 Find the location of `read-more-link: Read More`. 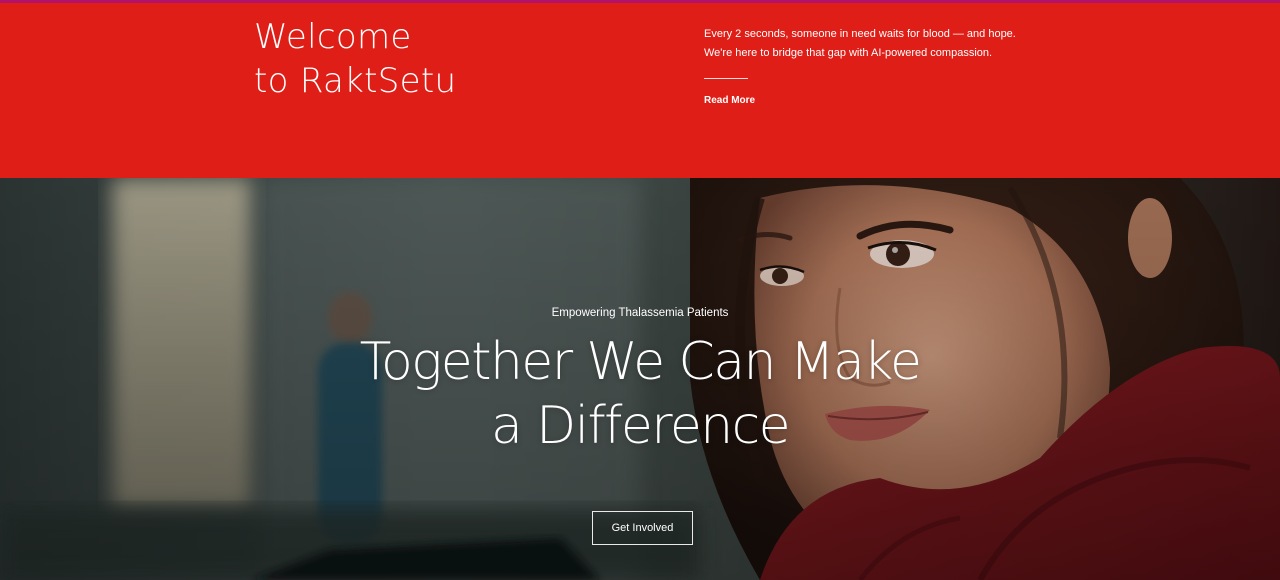

read-more-link: Read More is located at coordinates (729, 100).